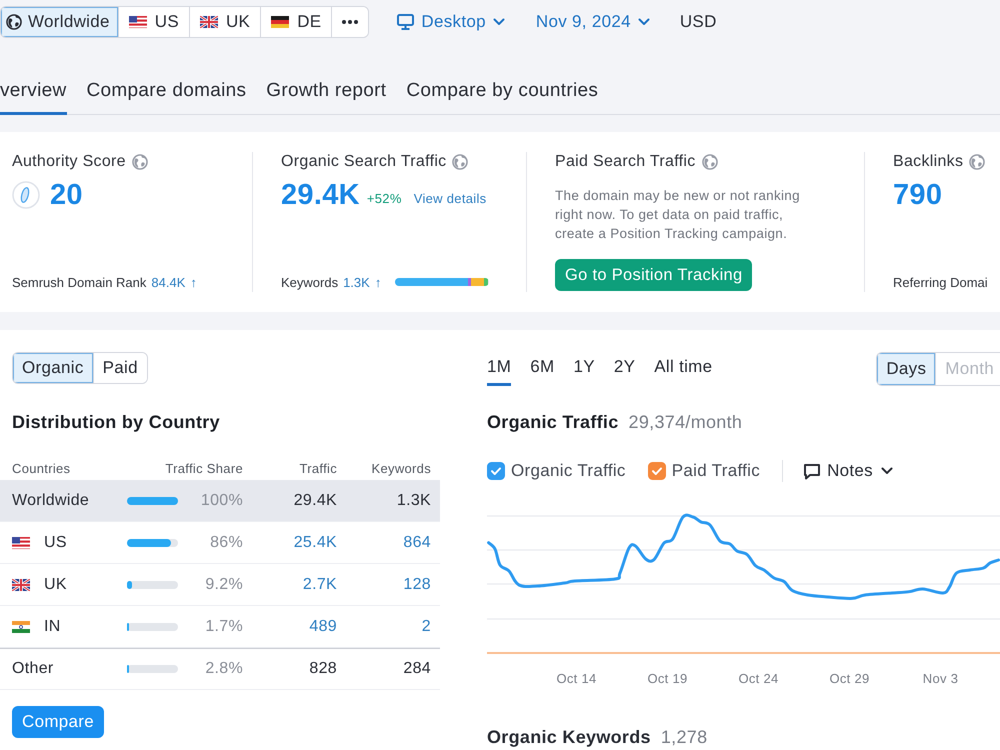  What do you see at coordinates (350, 22) in the screenshot?
I see `more-icon` at bounding box center [350, 22].